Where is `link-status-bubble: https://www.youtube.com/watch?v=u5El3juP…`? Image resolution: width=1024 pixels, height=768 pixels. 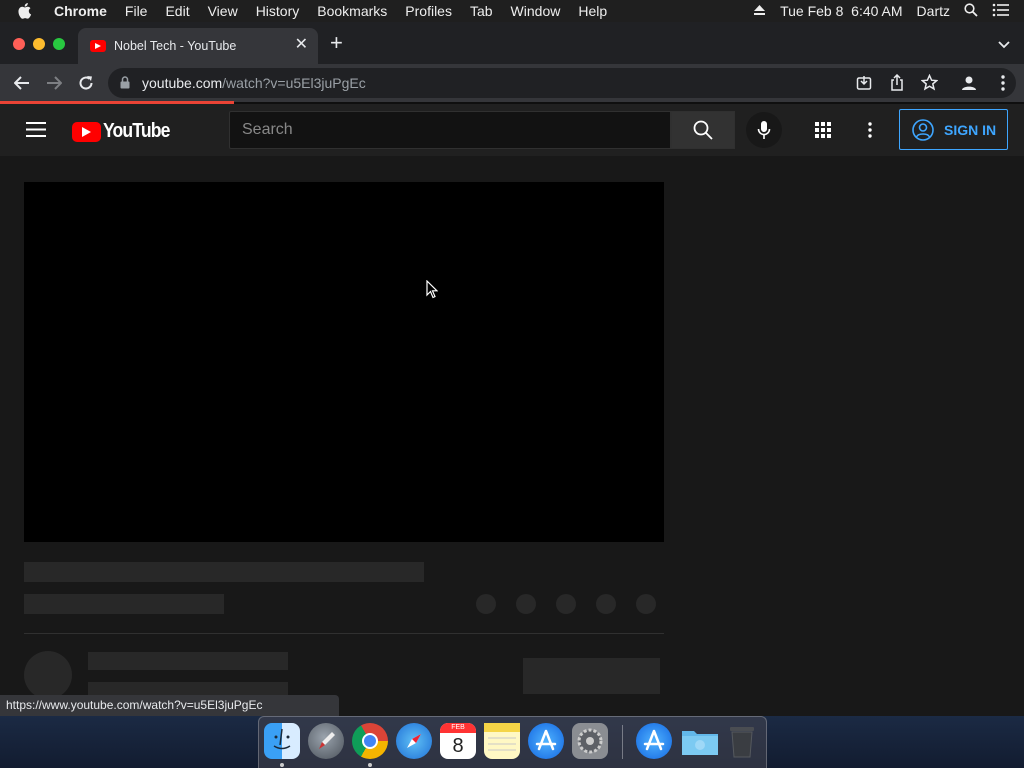
link-status-bubble: https://www.youtube.com/watch?v=u5El3juP… is located at coordinates (169, 705).